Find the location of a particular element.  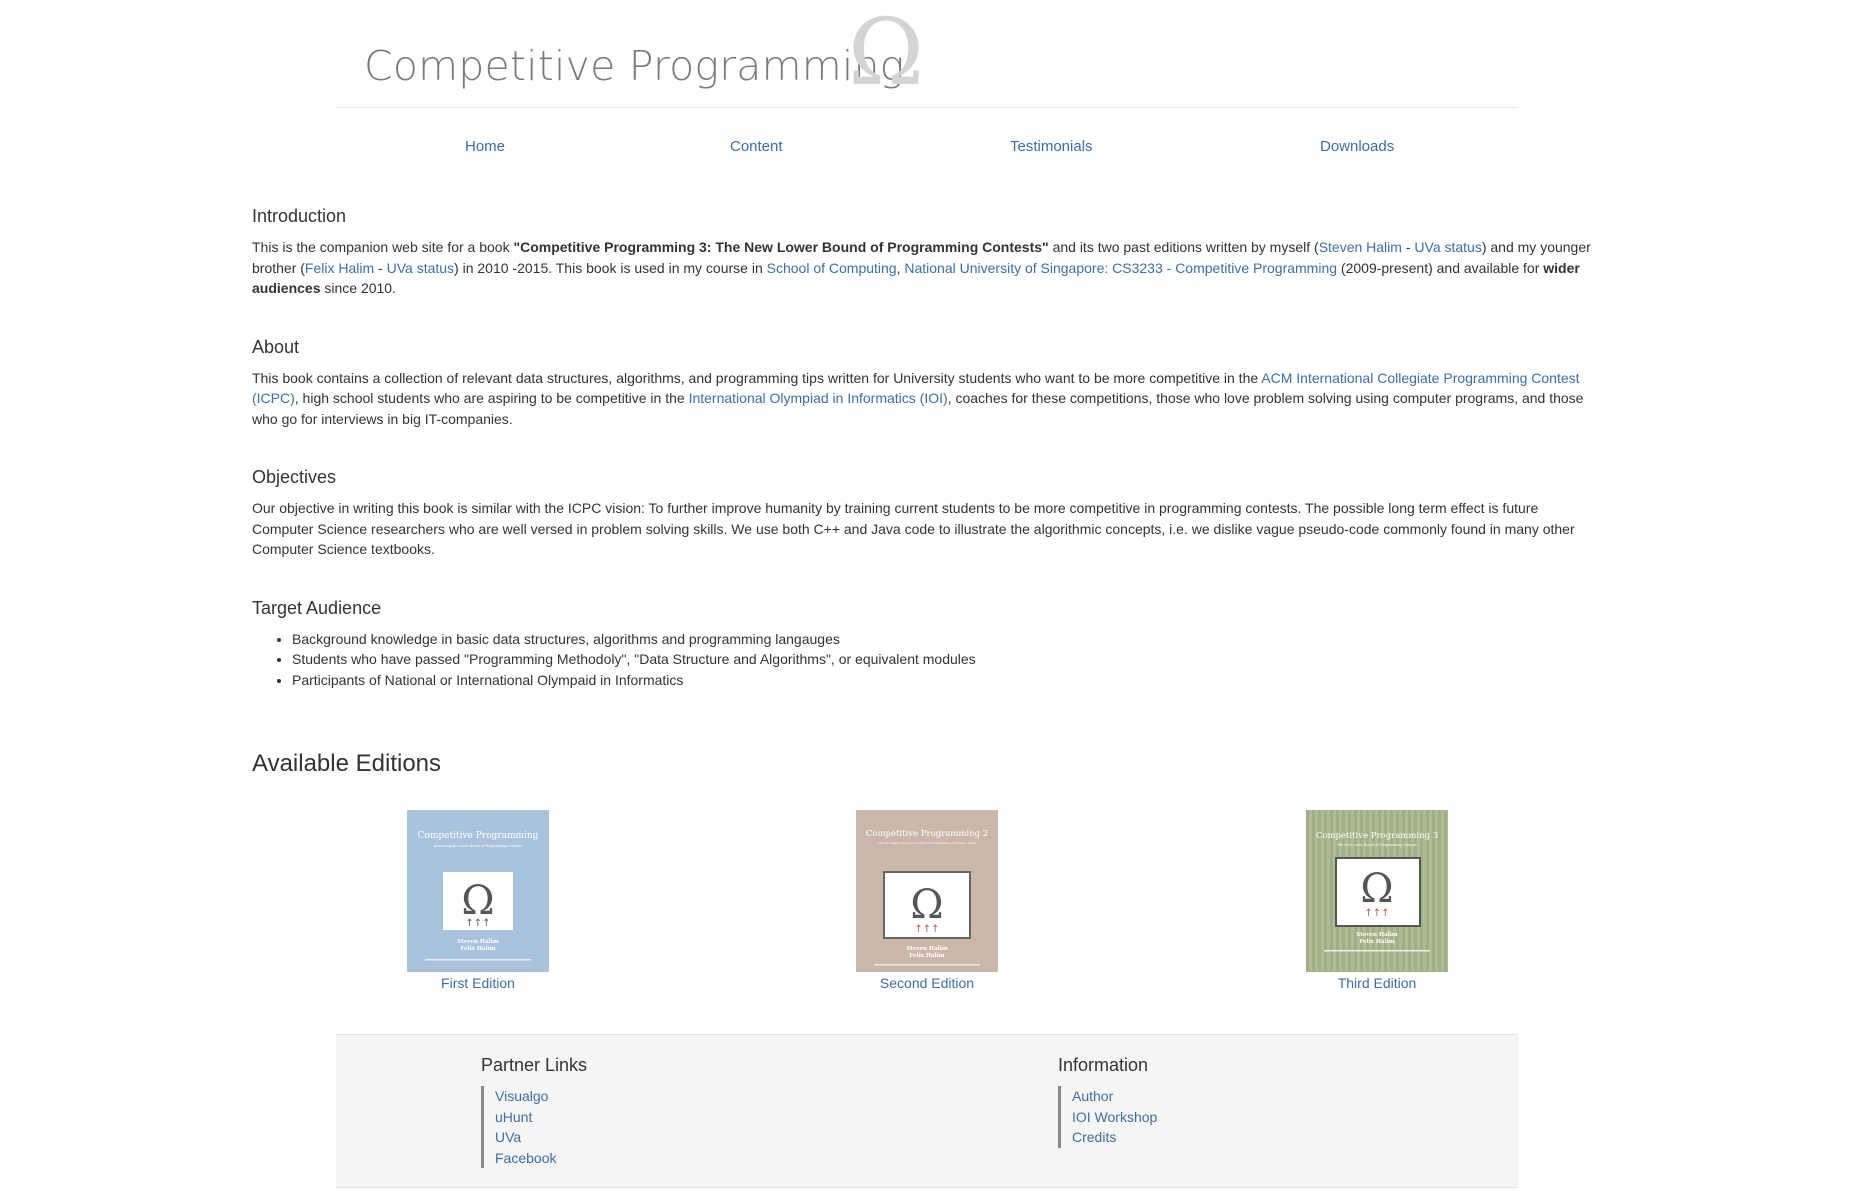

nav-testimonials: Testimonials is located at coordinates (1051, 146).